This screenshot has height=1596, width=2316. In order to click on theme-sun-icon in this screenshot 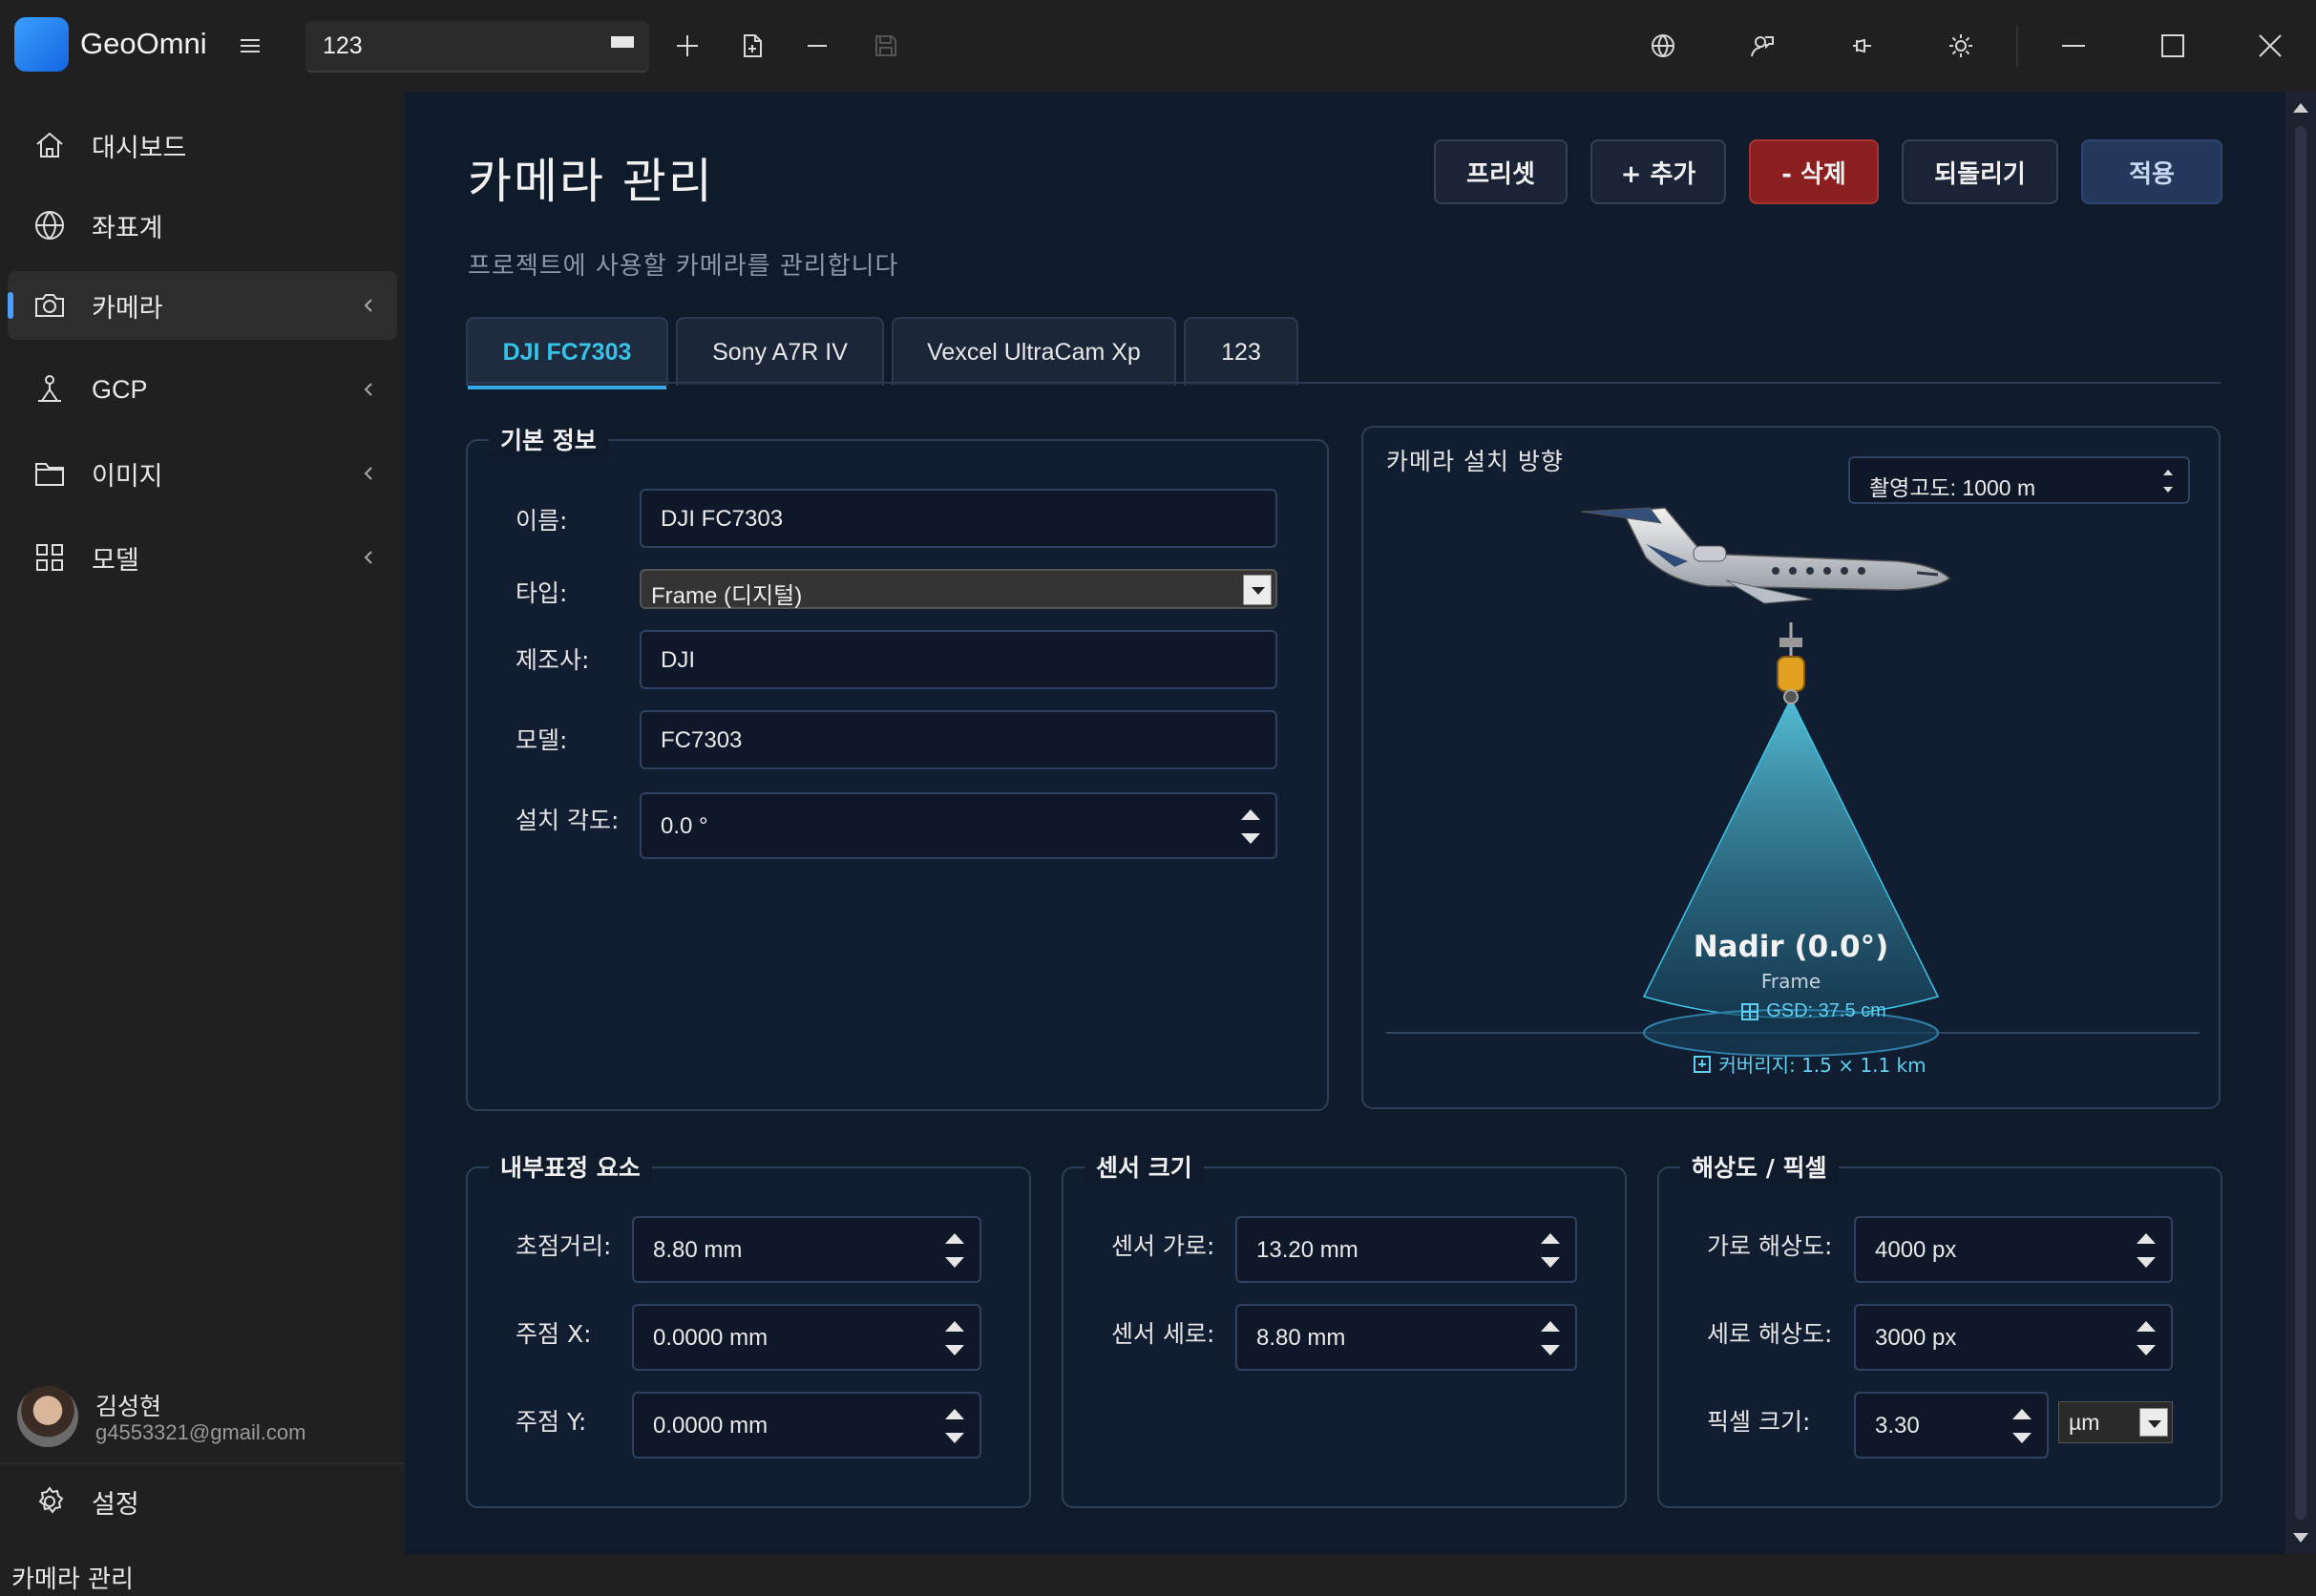, I will do `click(1961, 46)`.